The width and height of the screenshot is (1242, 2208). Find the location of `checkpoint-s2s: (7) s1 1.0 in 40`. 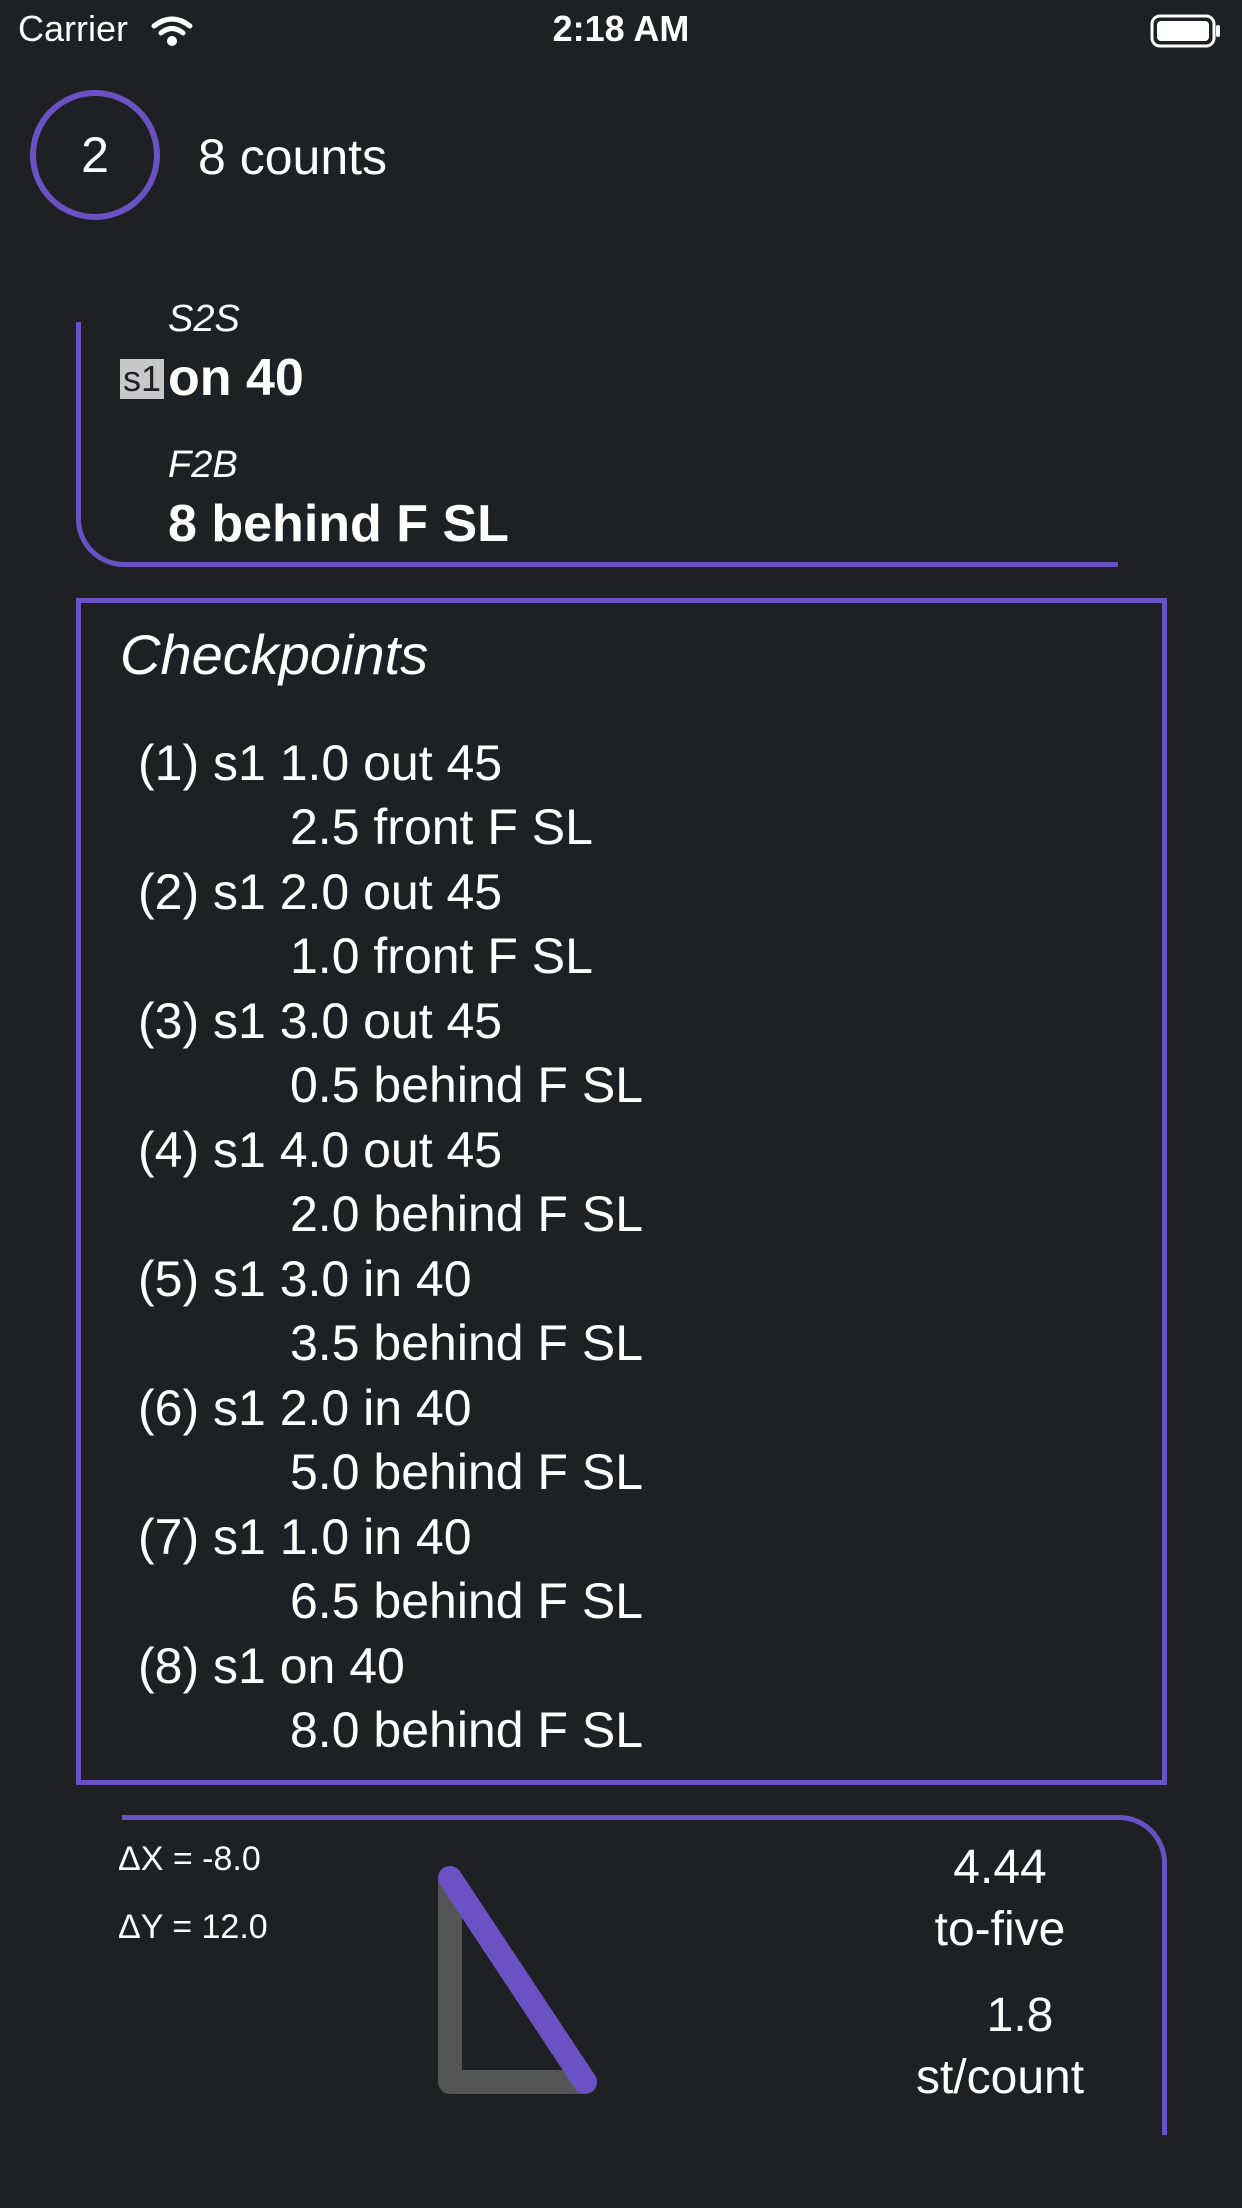

checkpoint-s2s: (7) s1 1.0 in 40 is located at coordinates (305, 1537).